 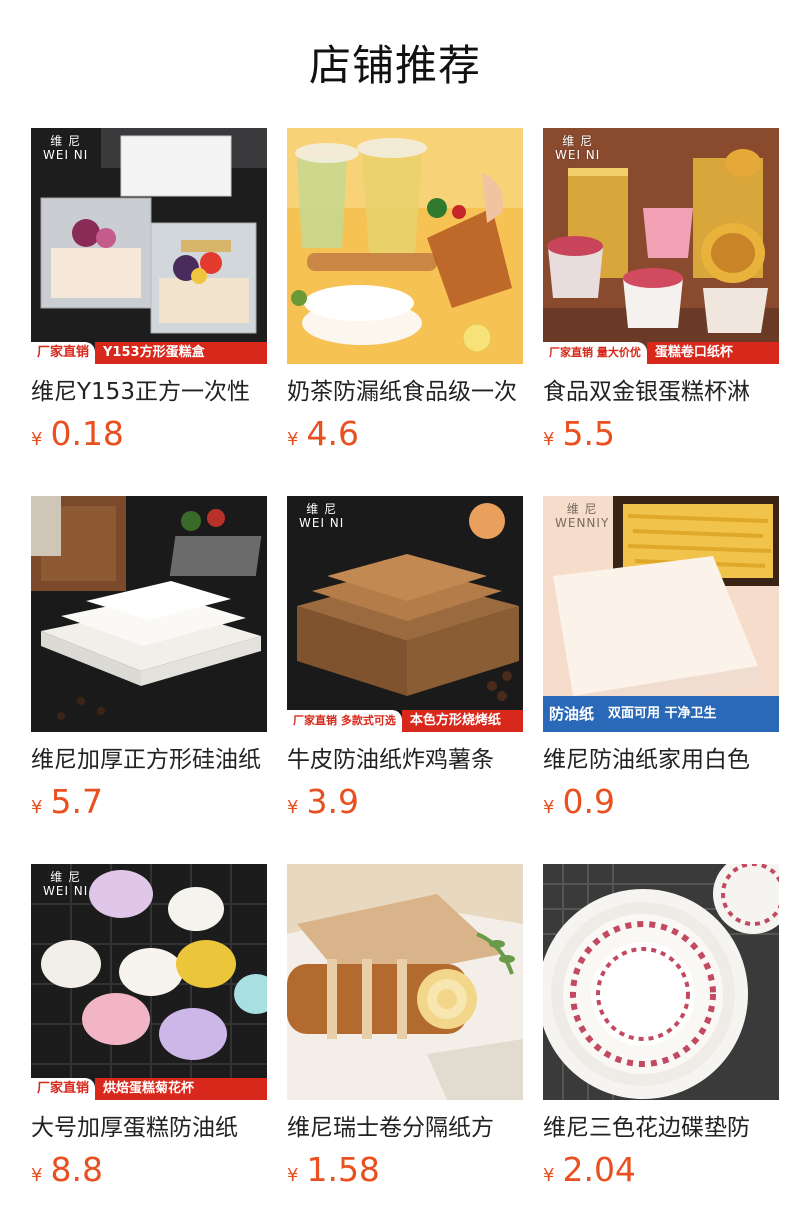 I want to click on product-price: ¥ 3.9, so click(x=405, y=802).